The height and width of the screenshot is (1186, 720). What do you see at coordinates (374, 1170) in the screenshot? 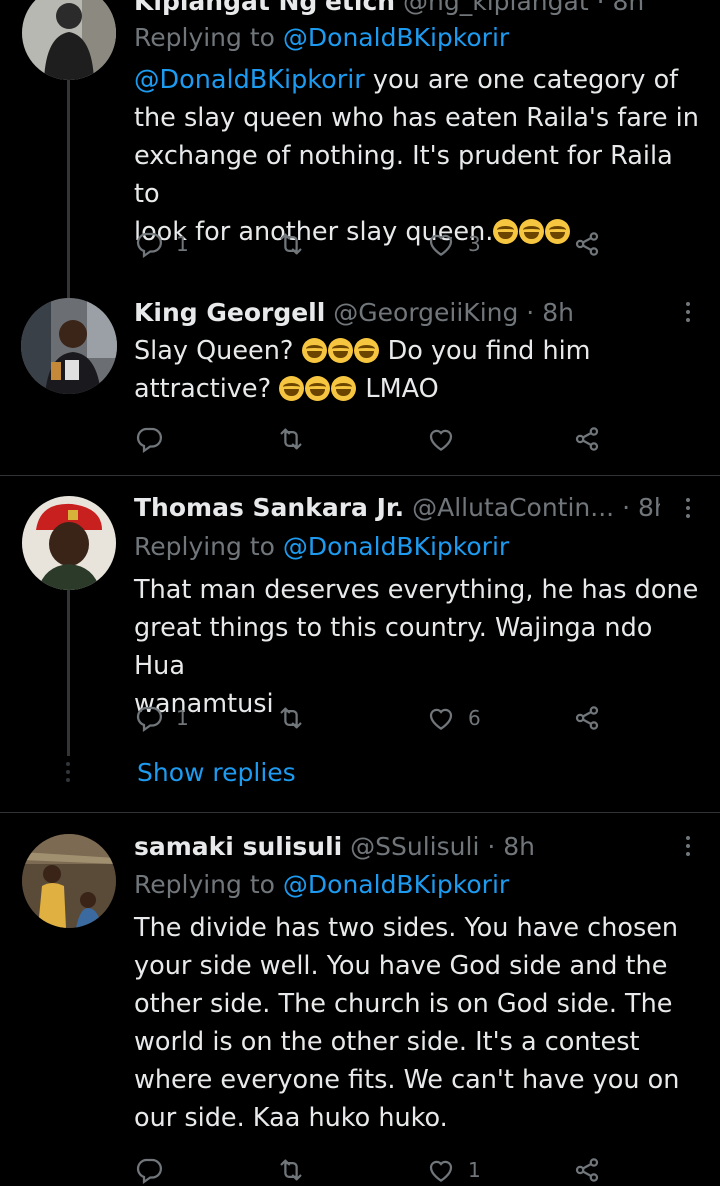
I see `tweet-actions: 1` at bounding box center [374, 1170].